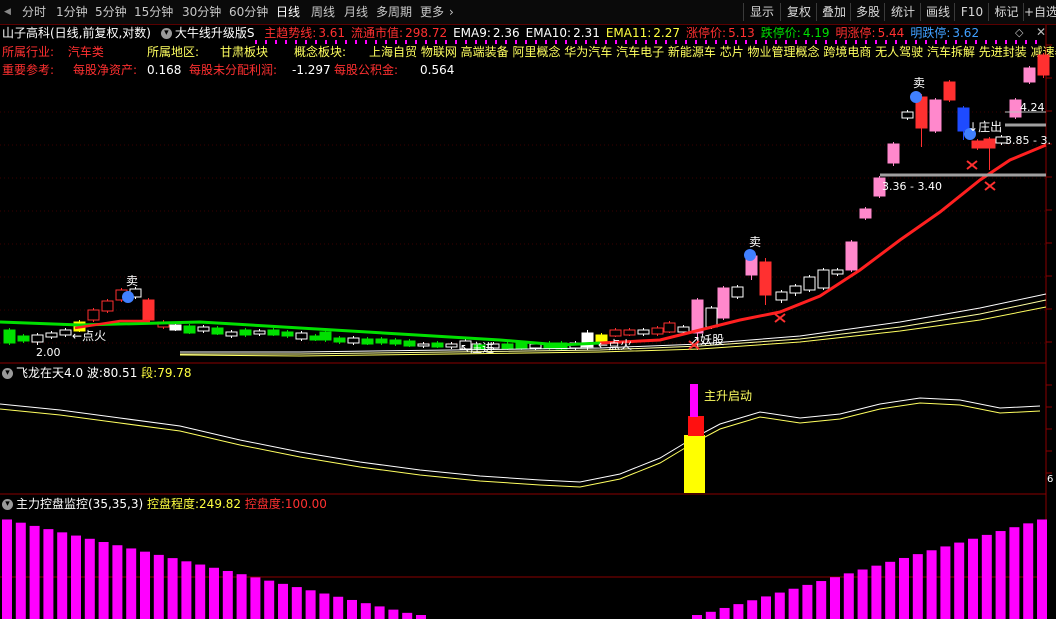  I want to click on fire-label-1: ←点火, so click(89, 336).